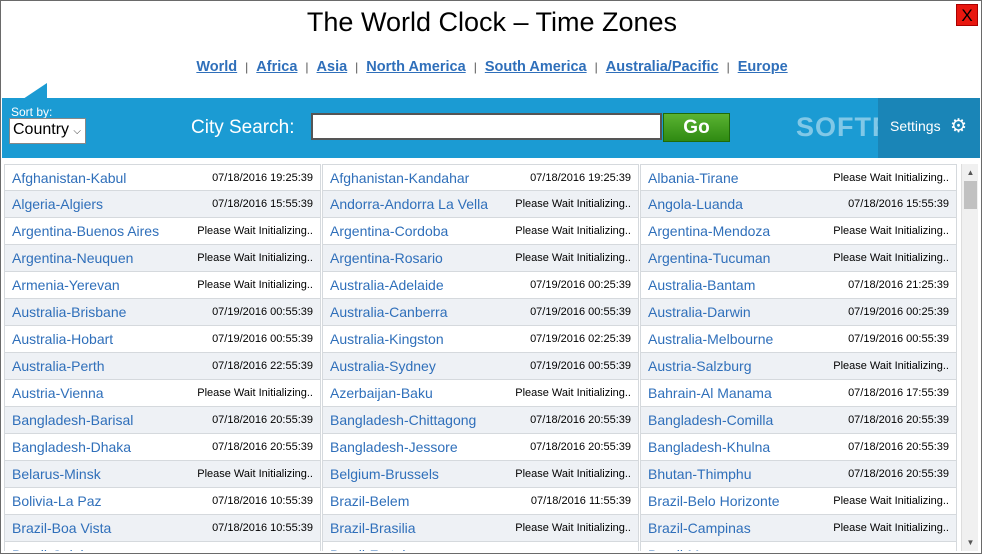 The height and width of the screenshot is (554, 982). Describe the element at coordinates (699, 312) in the screenshot. I see `city-name: Australia-Darwin` at that location.